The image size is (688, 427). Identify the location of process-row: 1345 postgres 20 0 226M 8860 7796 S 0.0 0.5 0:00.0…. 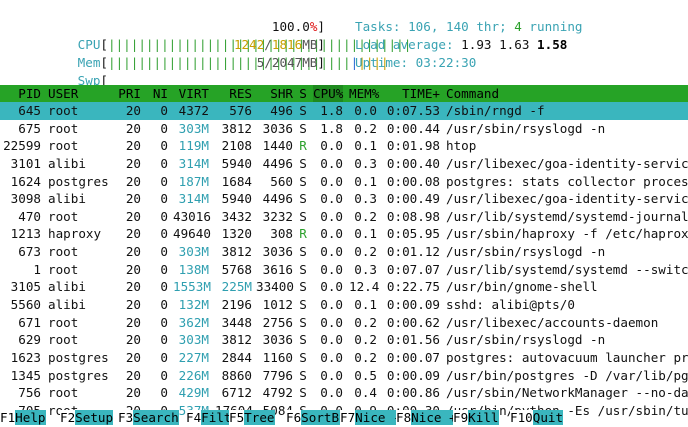
(344, 376).